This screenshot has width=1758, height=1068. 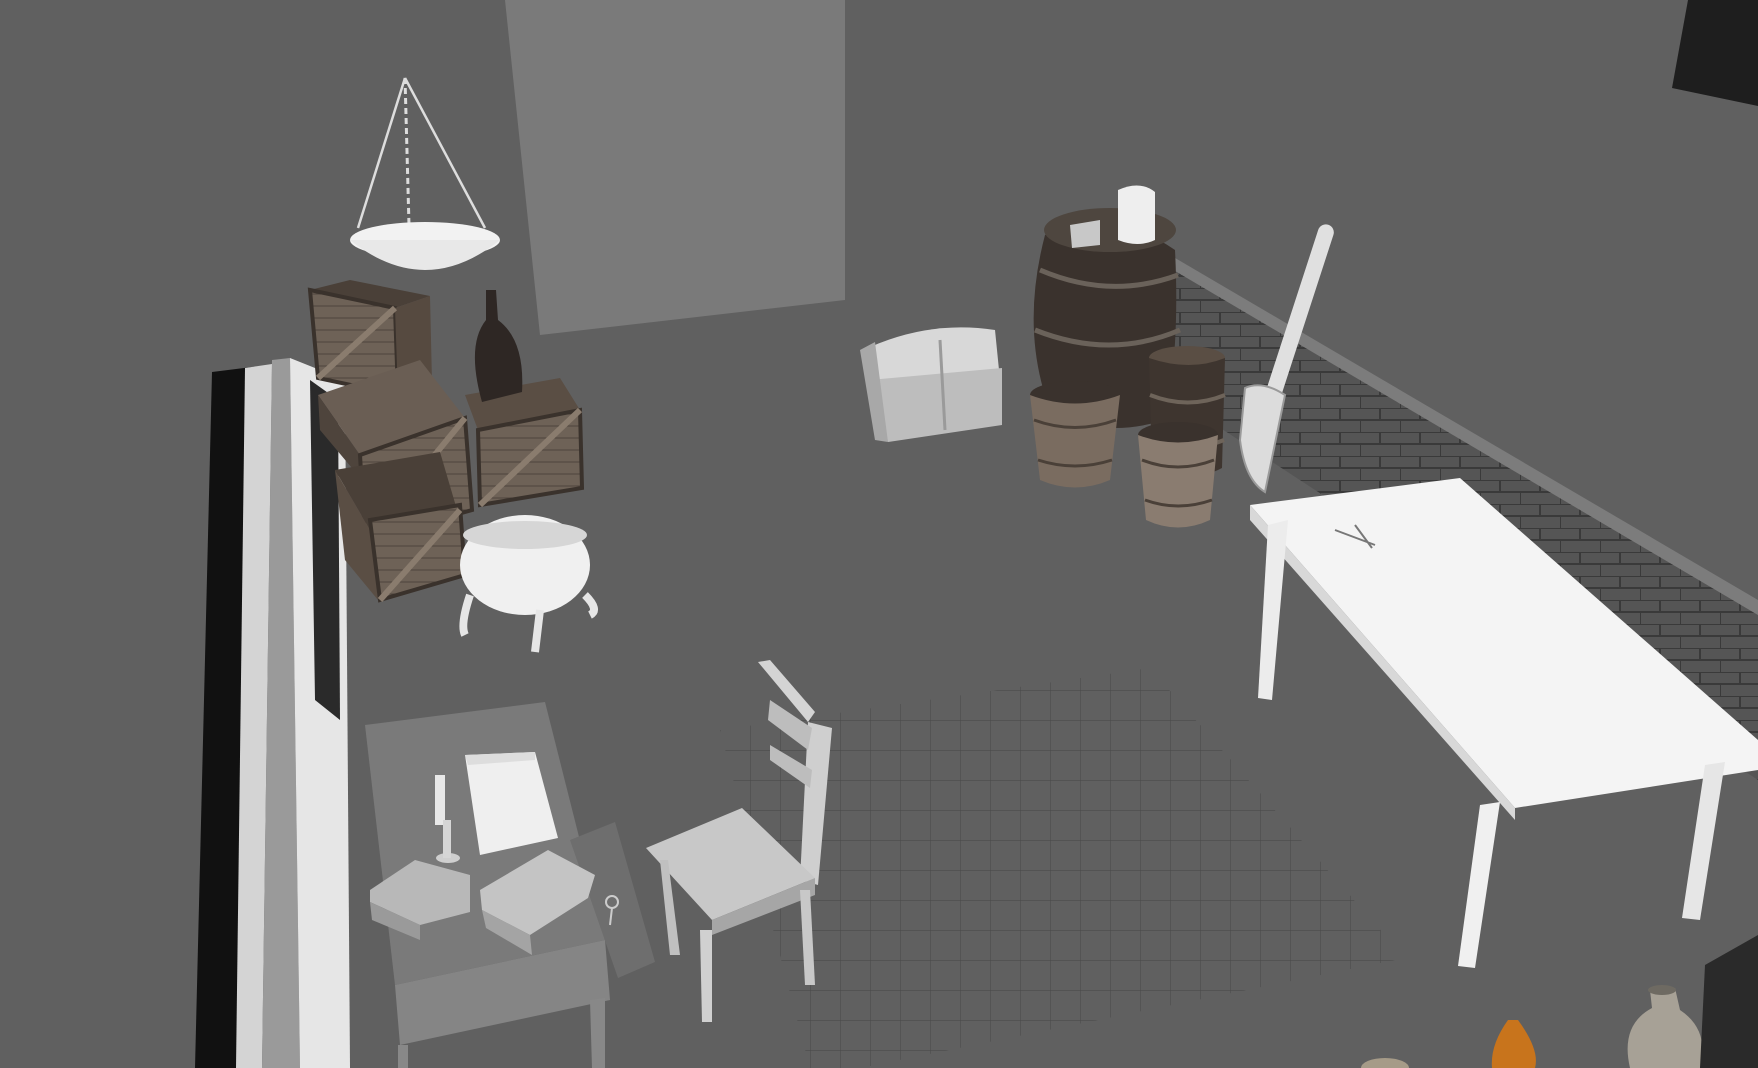 I want to click on left-wall, so click(x=272, y=713).